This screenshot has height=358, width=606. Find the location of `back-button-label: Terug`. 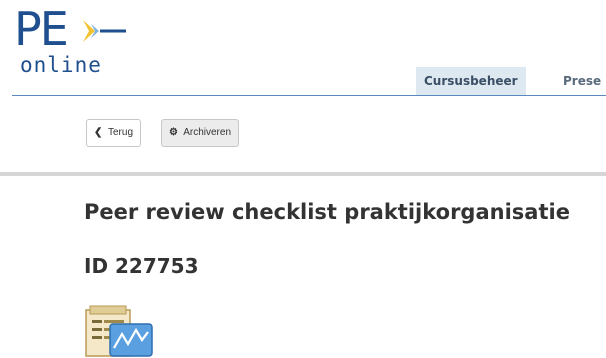

back-button-label: Terug is located at coordinates (121, 132).